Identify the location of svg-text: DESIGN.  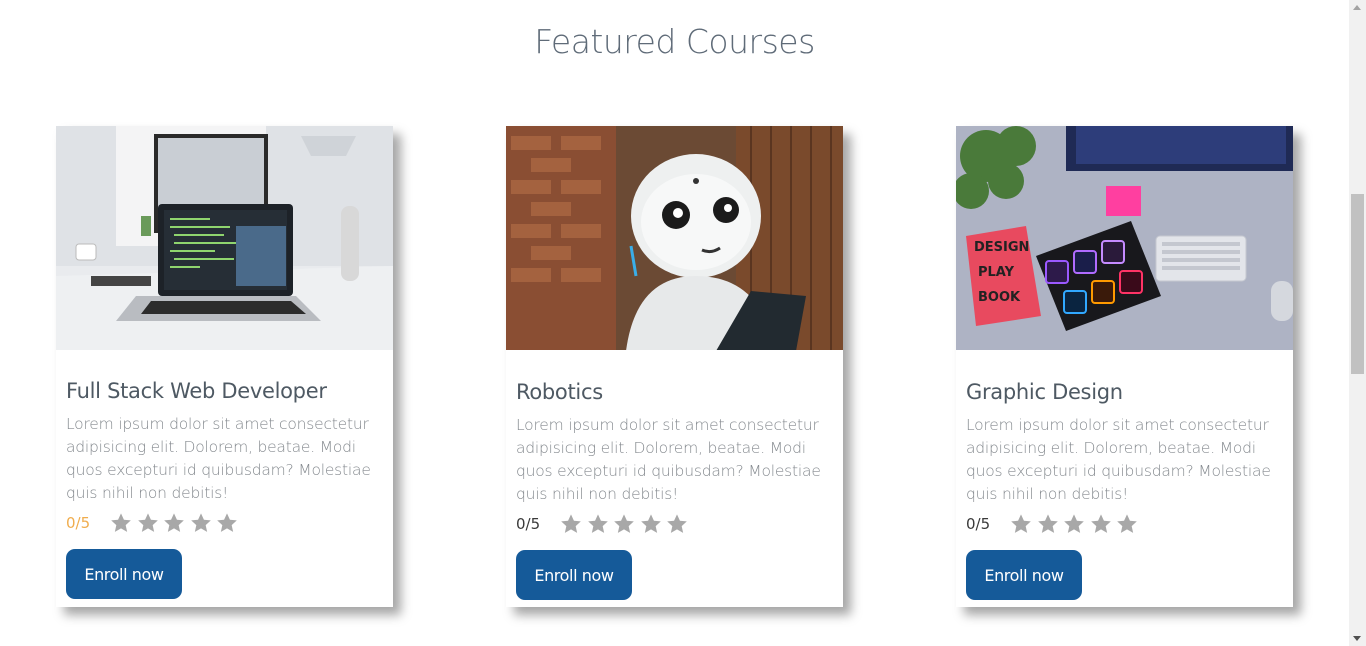
(1001, 247).